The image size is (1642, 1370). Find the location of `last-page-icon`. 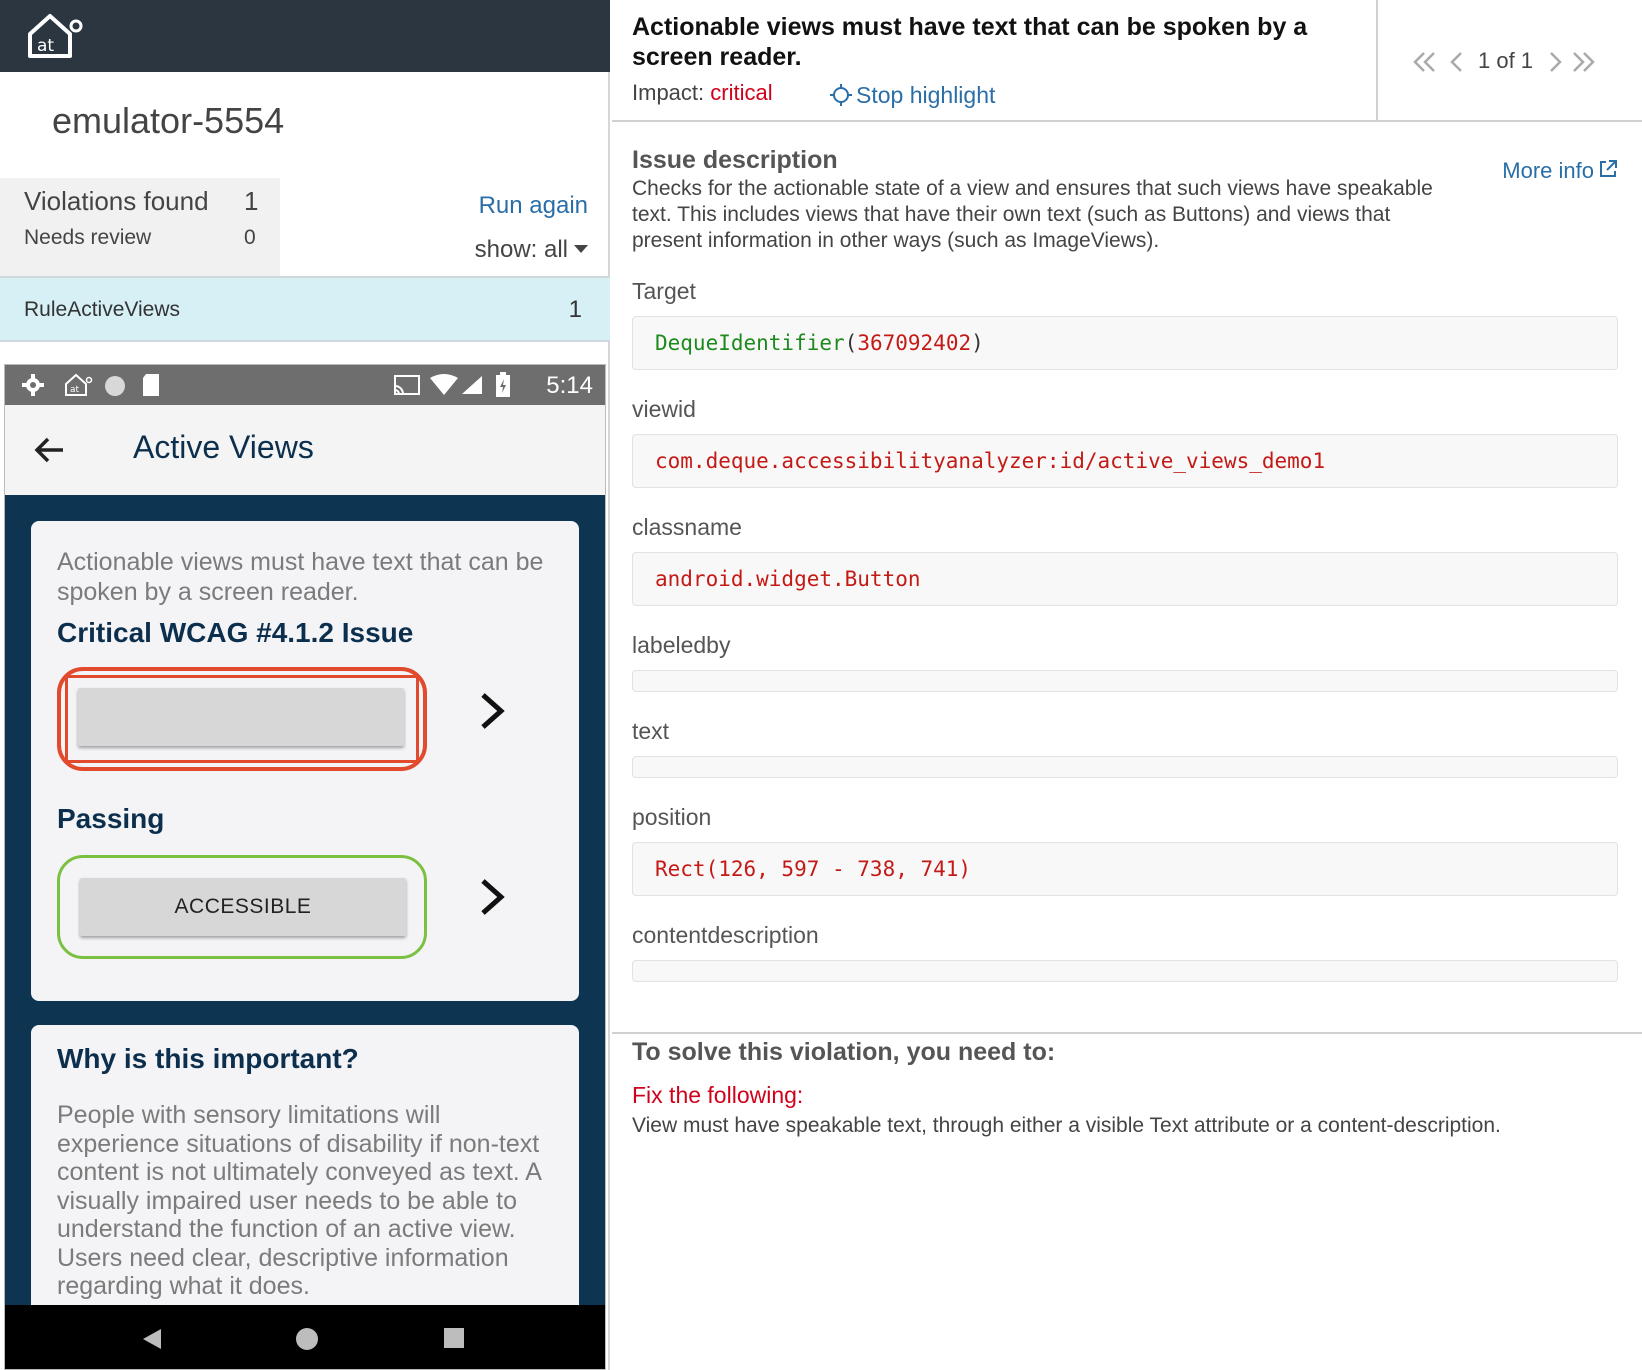

last-page-icon is located at coordinates (1583, 62).